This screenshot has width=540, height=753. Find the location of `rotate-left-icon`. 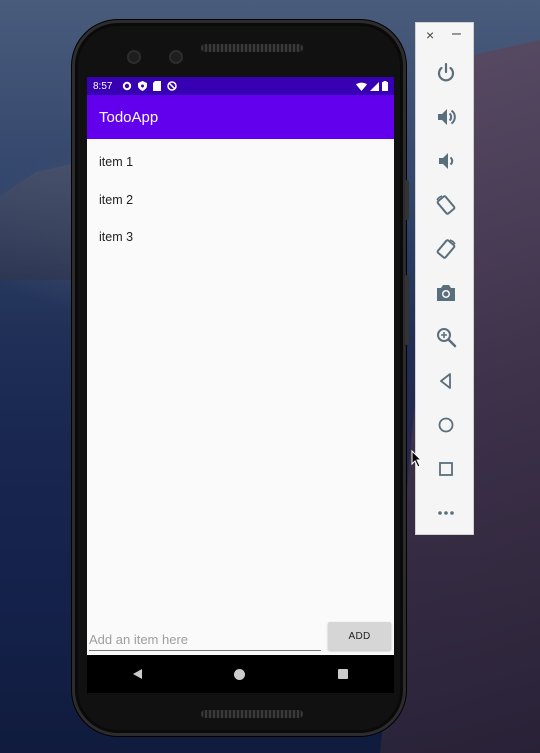

rotate-left-icon is located at coordinates (445, 205).